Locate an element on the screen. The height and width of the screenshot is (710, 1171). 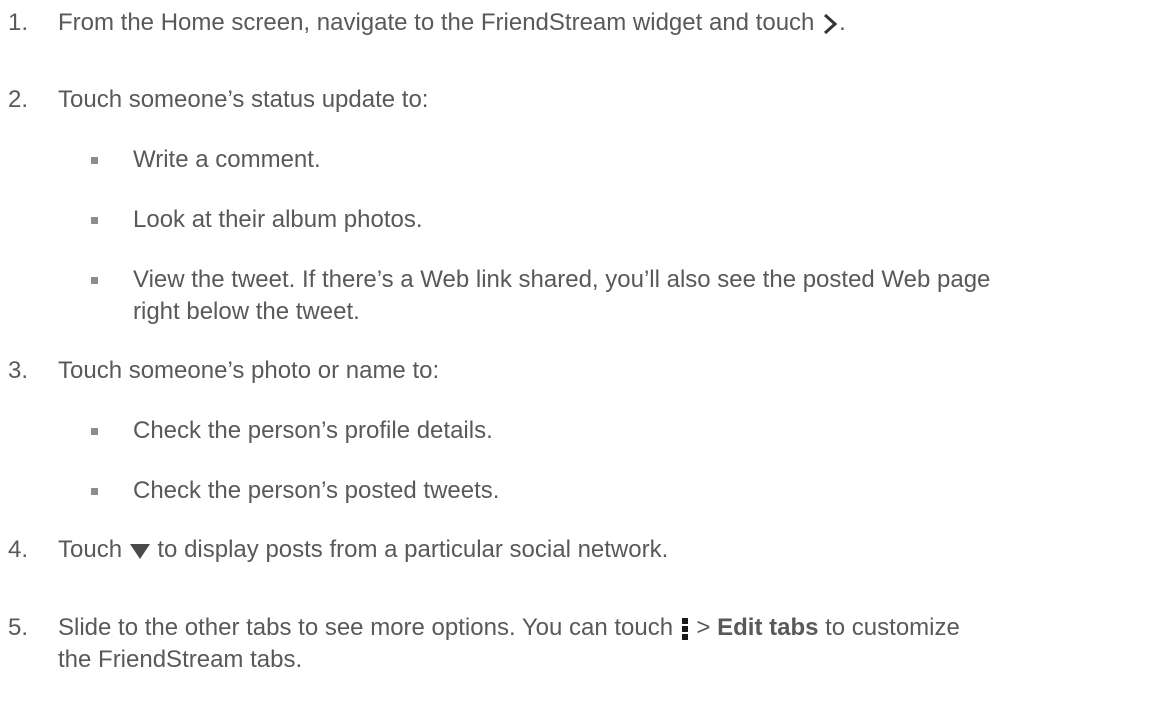
bullet-text: Look at their album photos. is located at coordinates (278, 219).